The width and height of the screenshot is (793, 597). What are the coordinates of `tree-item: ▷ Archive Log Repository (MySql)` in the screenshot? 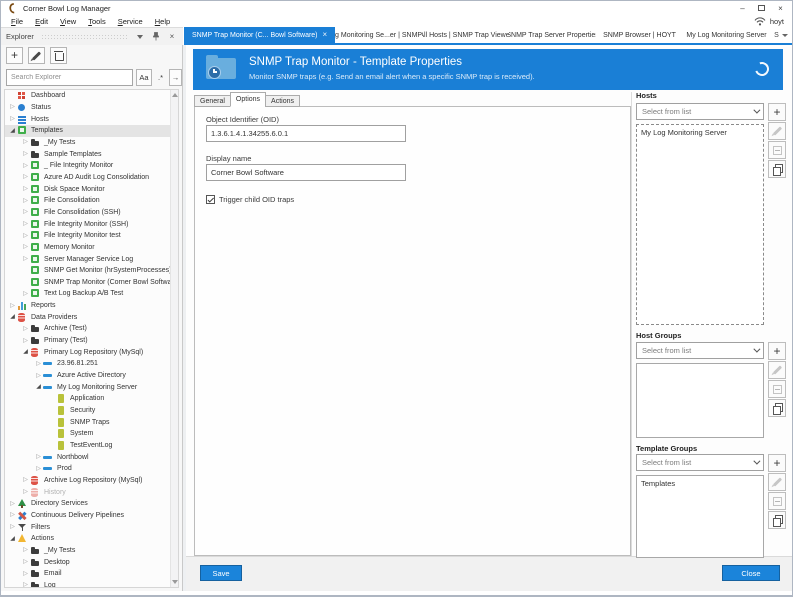 It's located at (91, 481).